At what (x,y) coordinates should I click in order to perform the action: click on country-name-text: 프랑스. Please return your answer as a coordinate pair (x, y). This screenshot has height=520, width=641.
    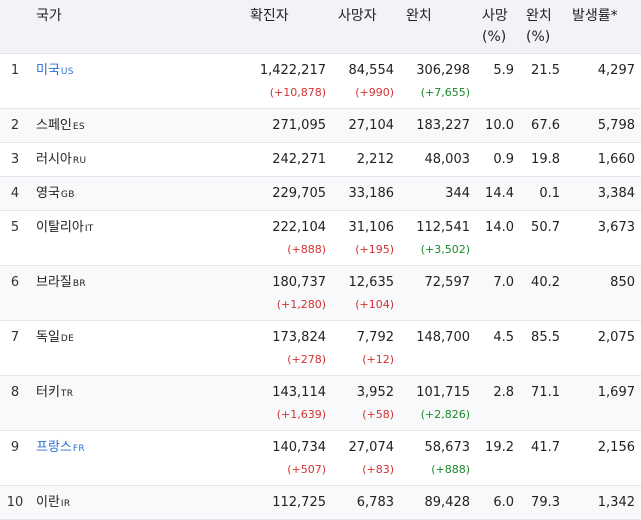
    Looking at the image, I should click on (54, 447).